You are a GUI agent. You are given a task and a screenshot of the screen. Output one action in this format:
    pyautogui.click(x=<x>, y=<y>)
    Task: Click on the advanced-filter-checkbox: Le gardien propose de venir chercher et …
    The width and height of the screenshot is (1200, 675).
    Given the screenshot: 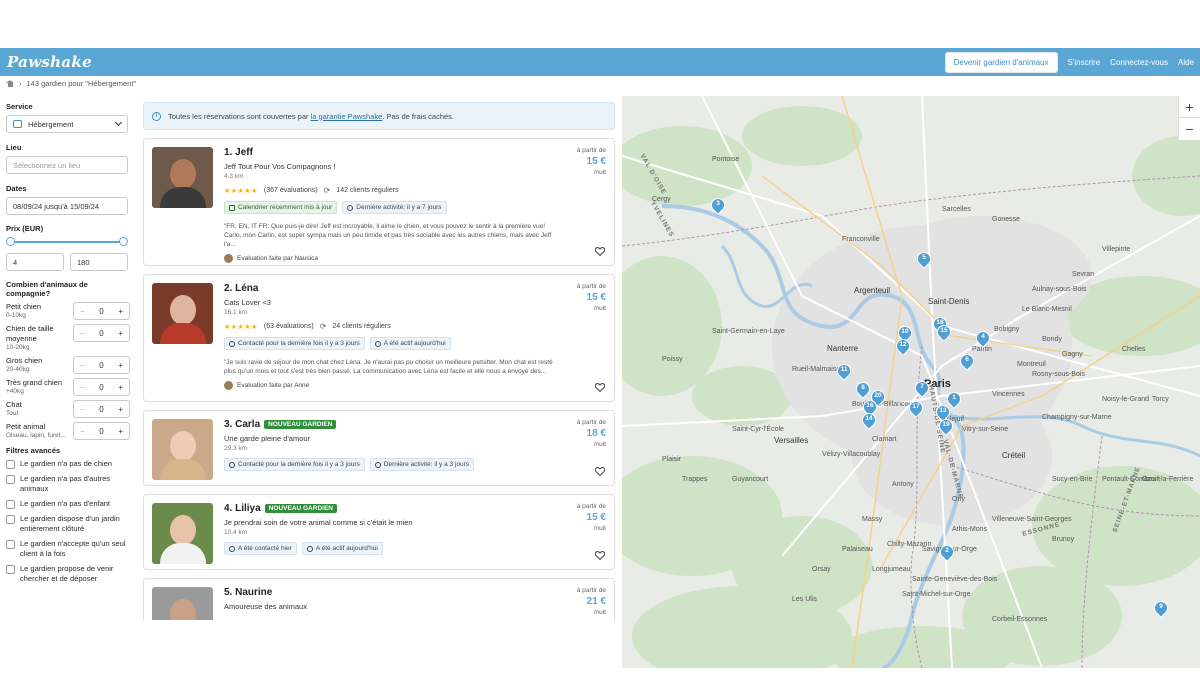 What is the action you would take?
    pyautogui.click(x=68, y=574)
    